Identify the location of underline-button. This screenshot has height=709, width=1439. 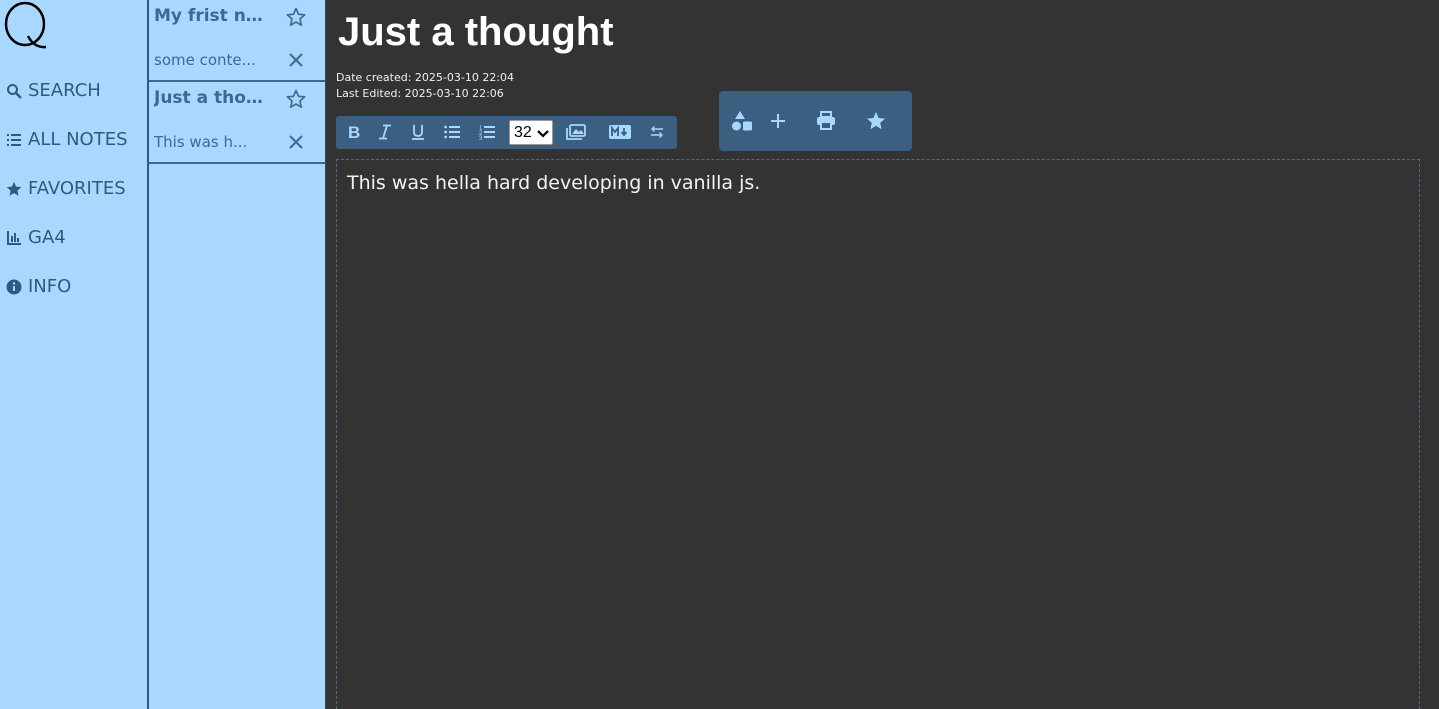
(418, 132).